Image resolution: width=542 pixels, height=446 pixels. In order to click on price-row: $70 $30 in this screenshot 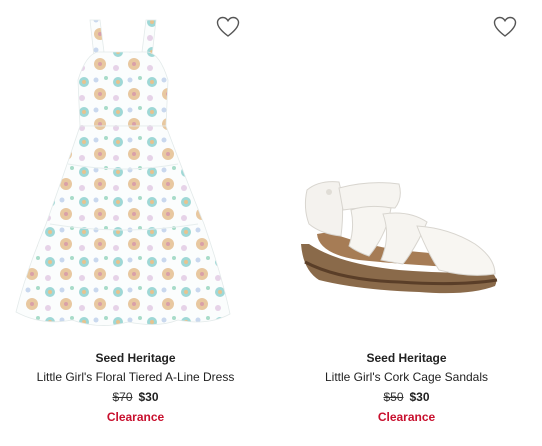, I will do `click(135, 397)`.